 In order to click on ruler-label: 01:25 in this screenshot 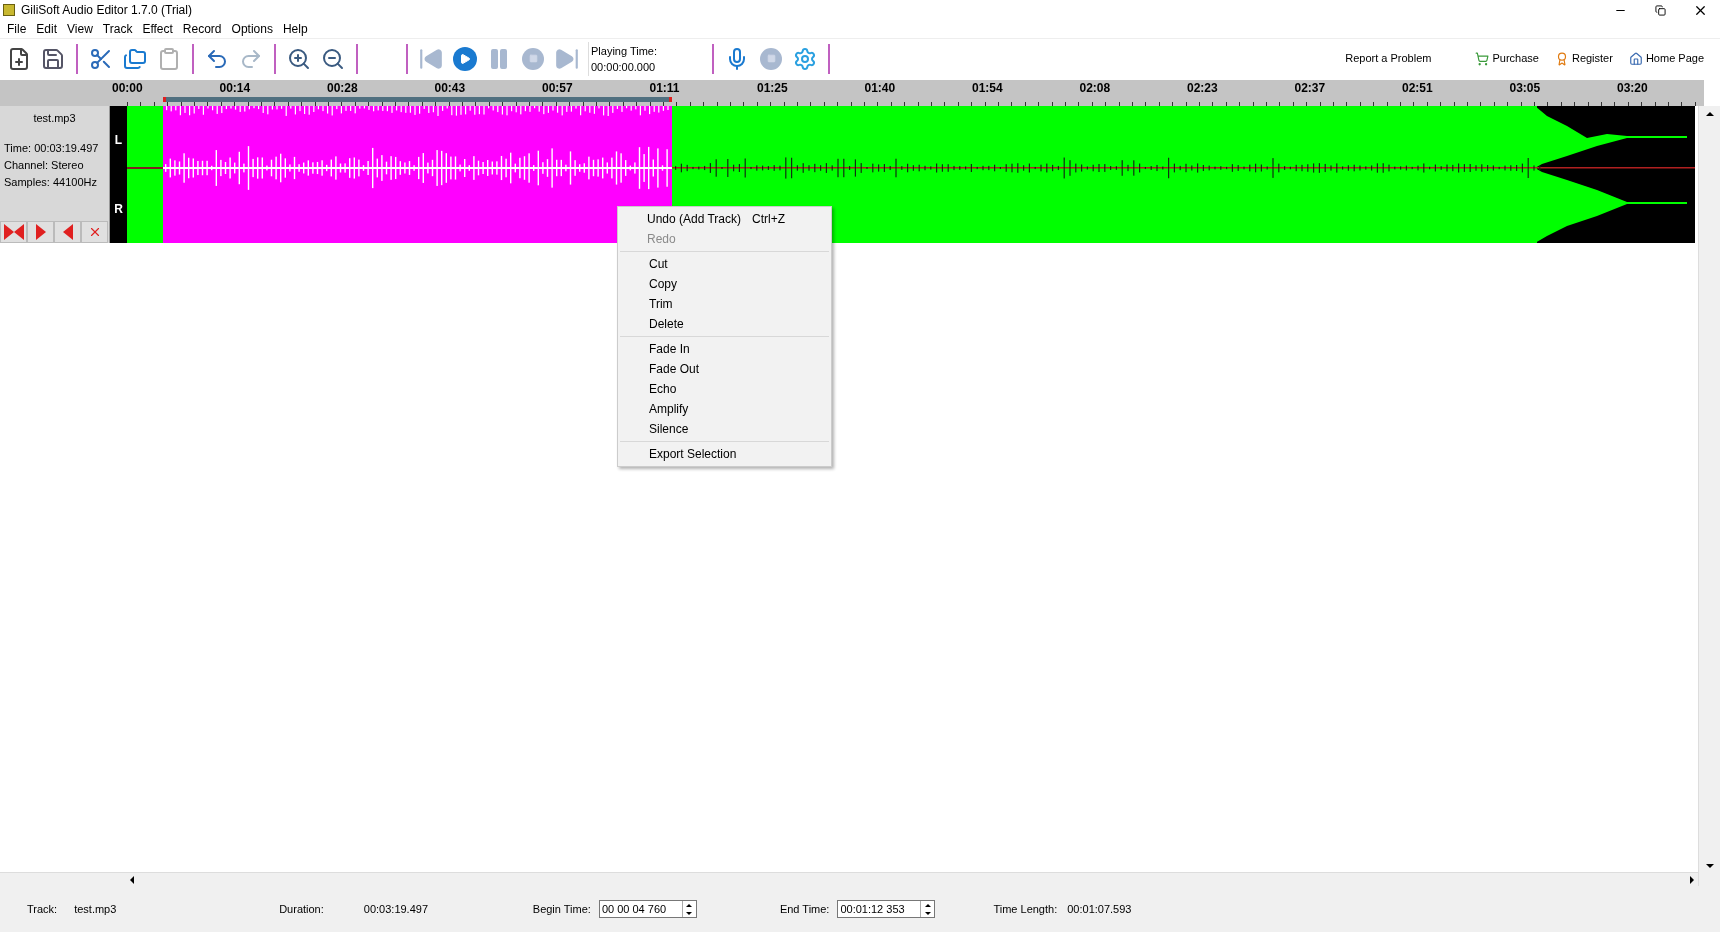, I will do `click(773, 88)`.